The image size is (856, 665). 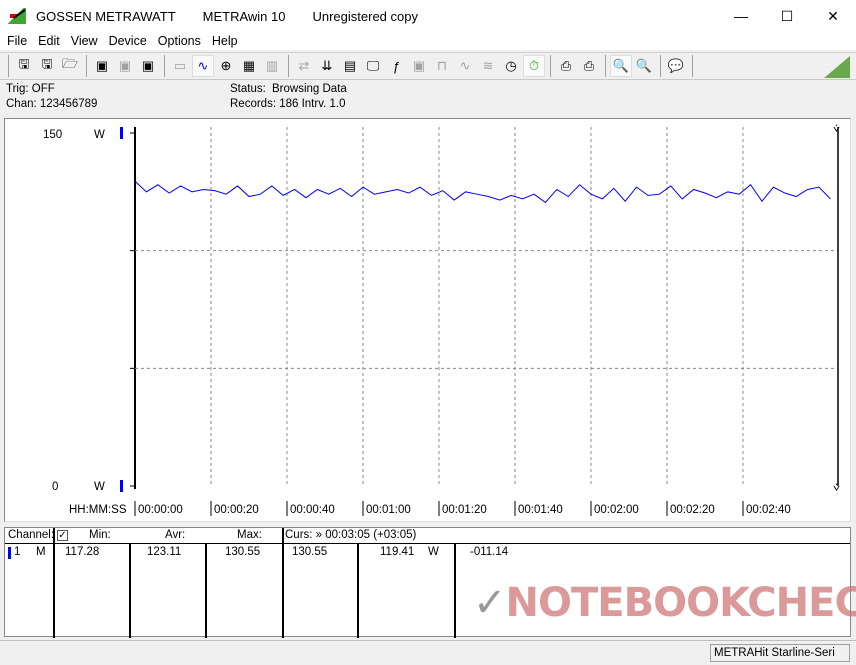 I want to click on x-tick-label: 00:02:40, so click(x=768, y=510).